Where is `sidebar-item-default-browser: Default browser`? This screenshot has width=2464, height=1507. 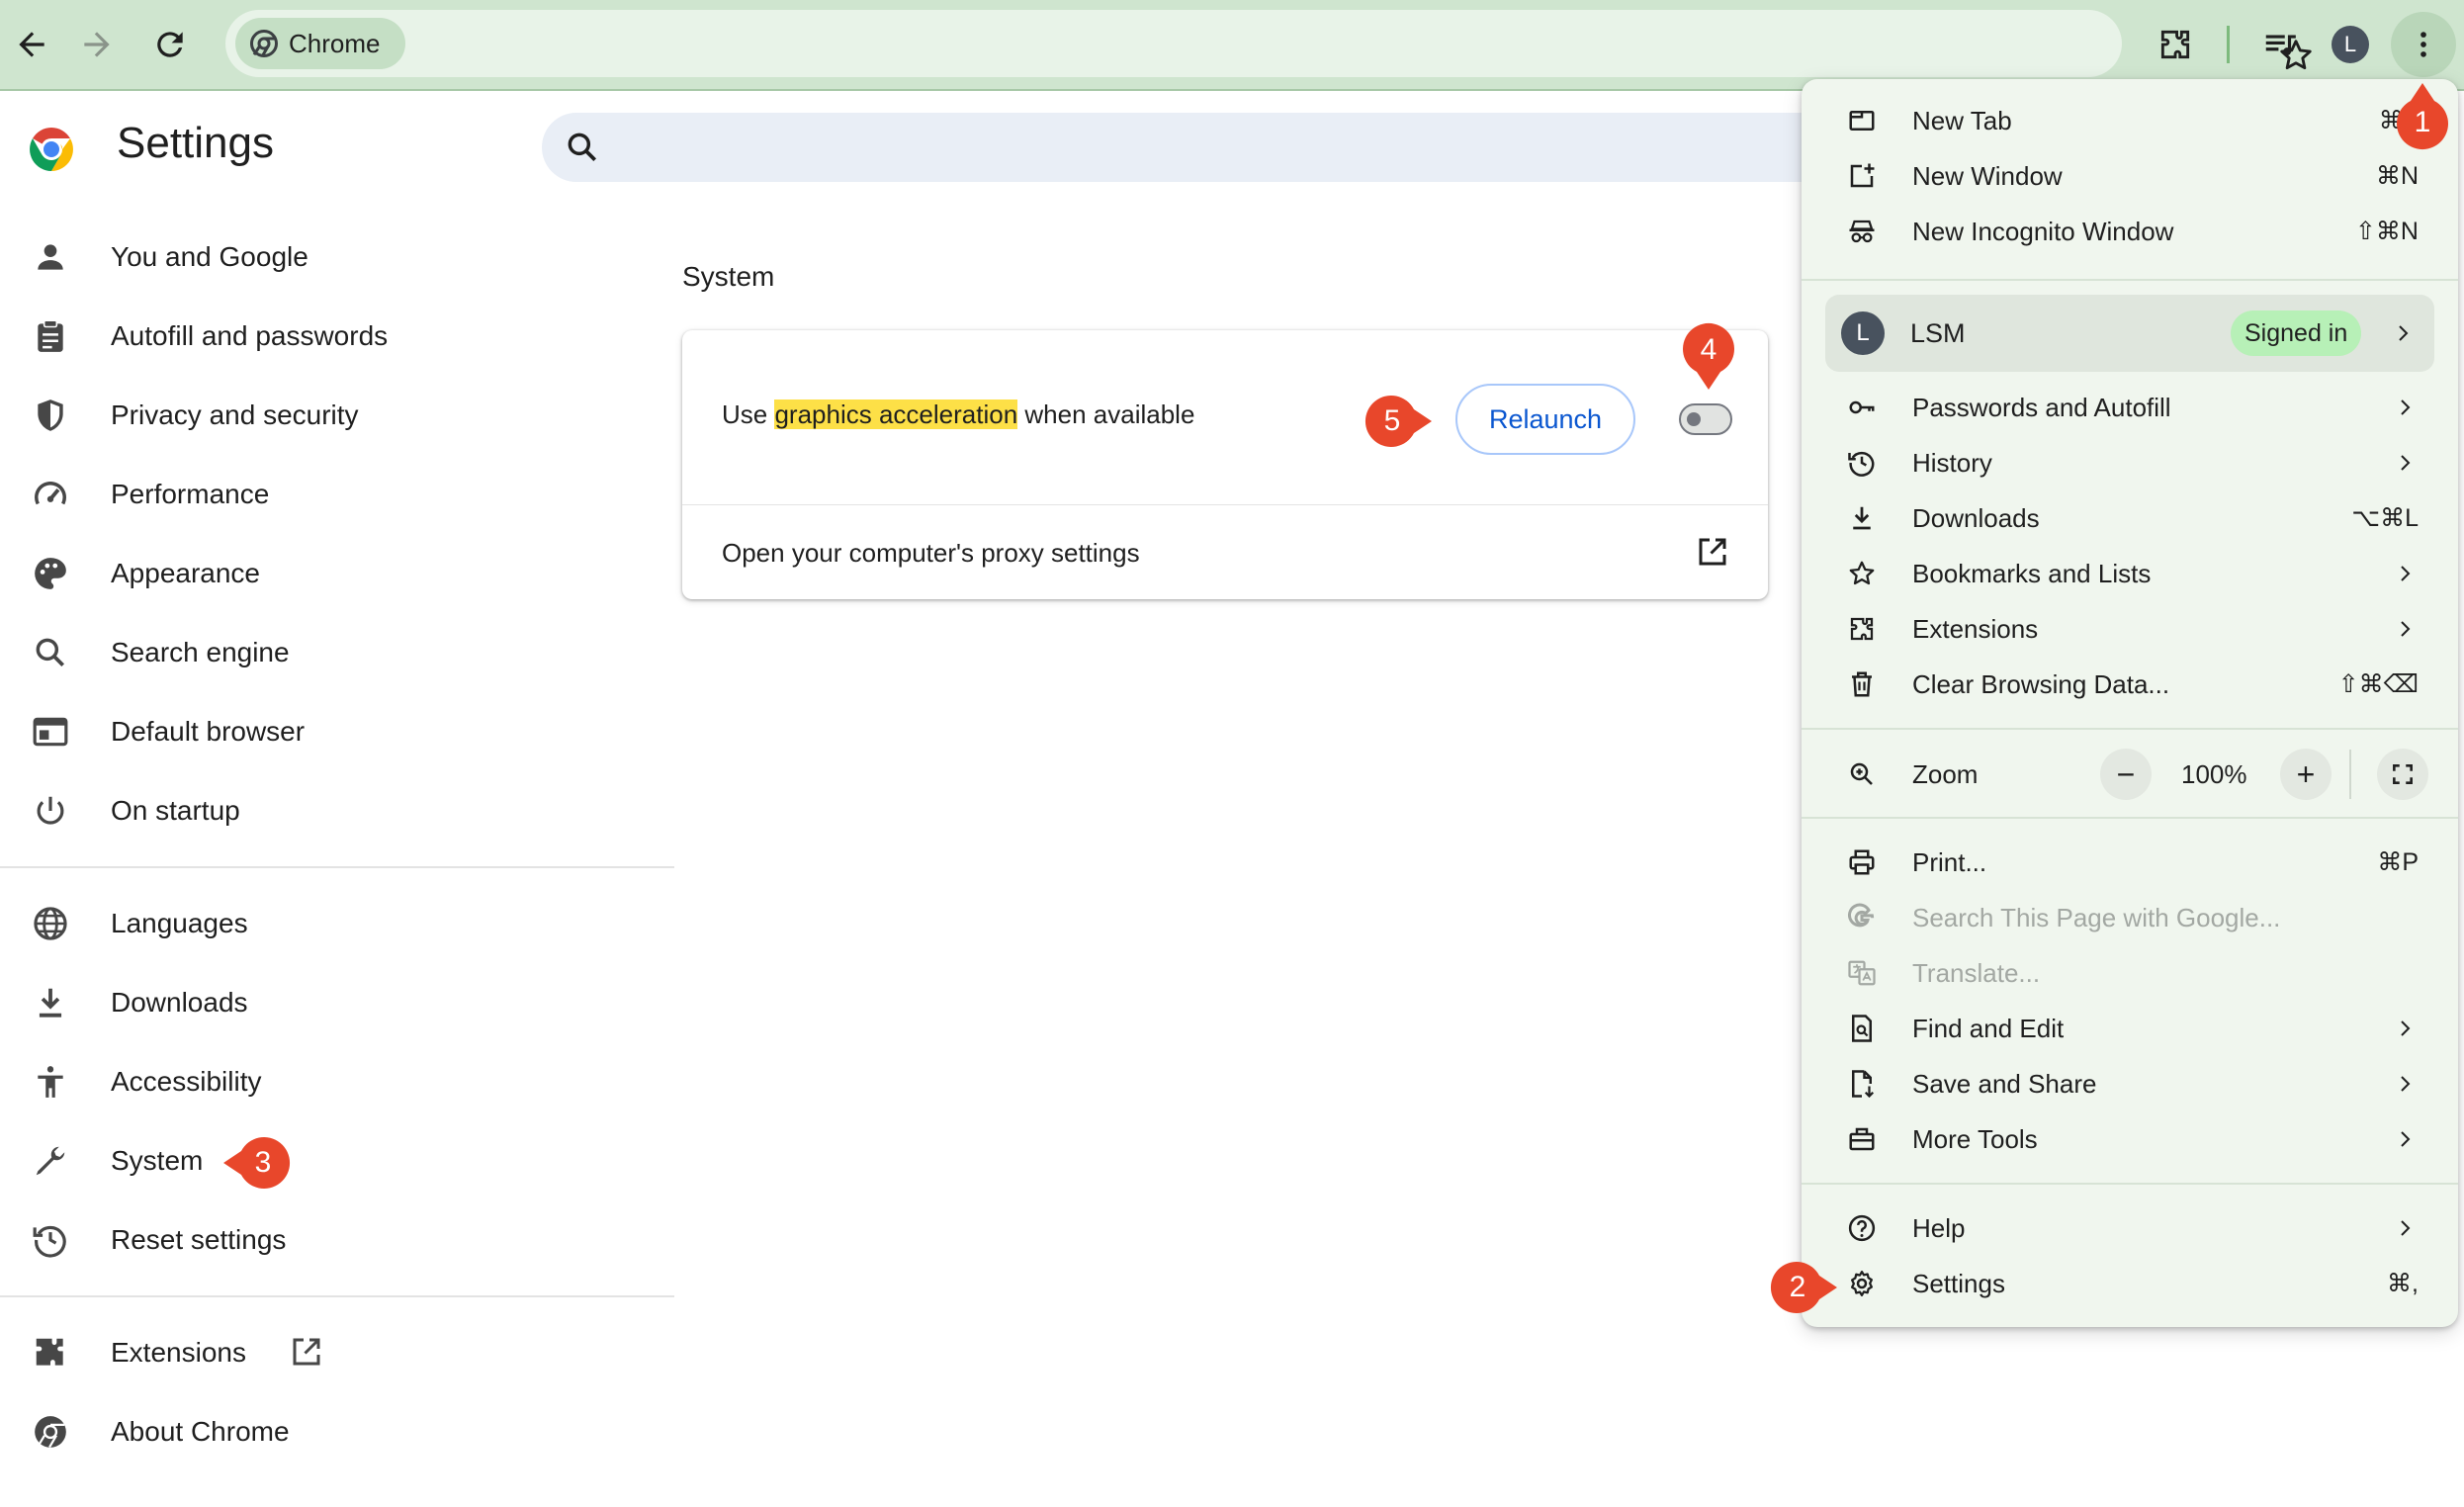
sidebar-item-default-browser: Default browser is located at coordinates (336, 731).